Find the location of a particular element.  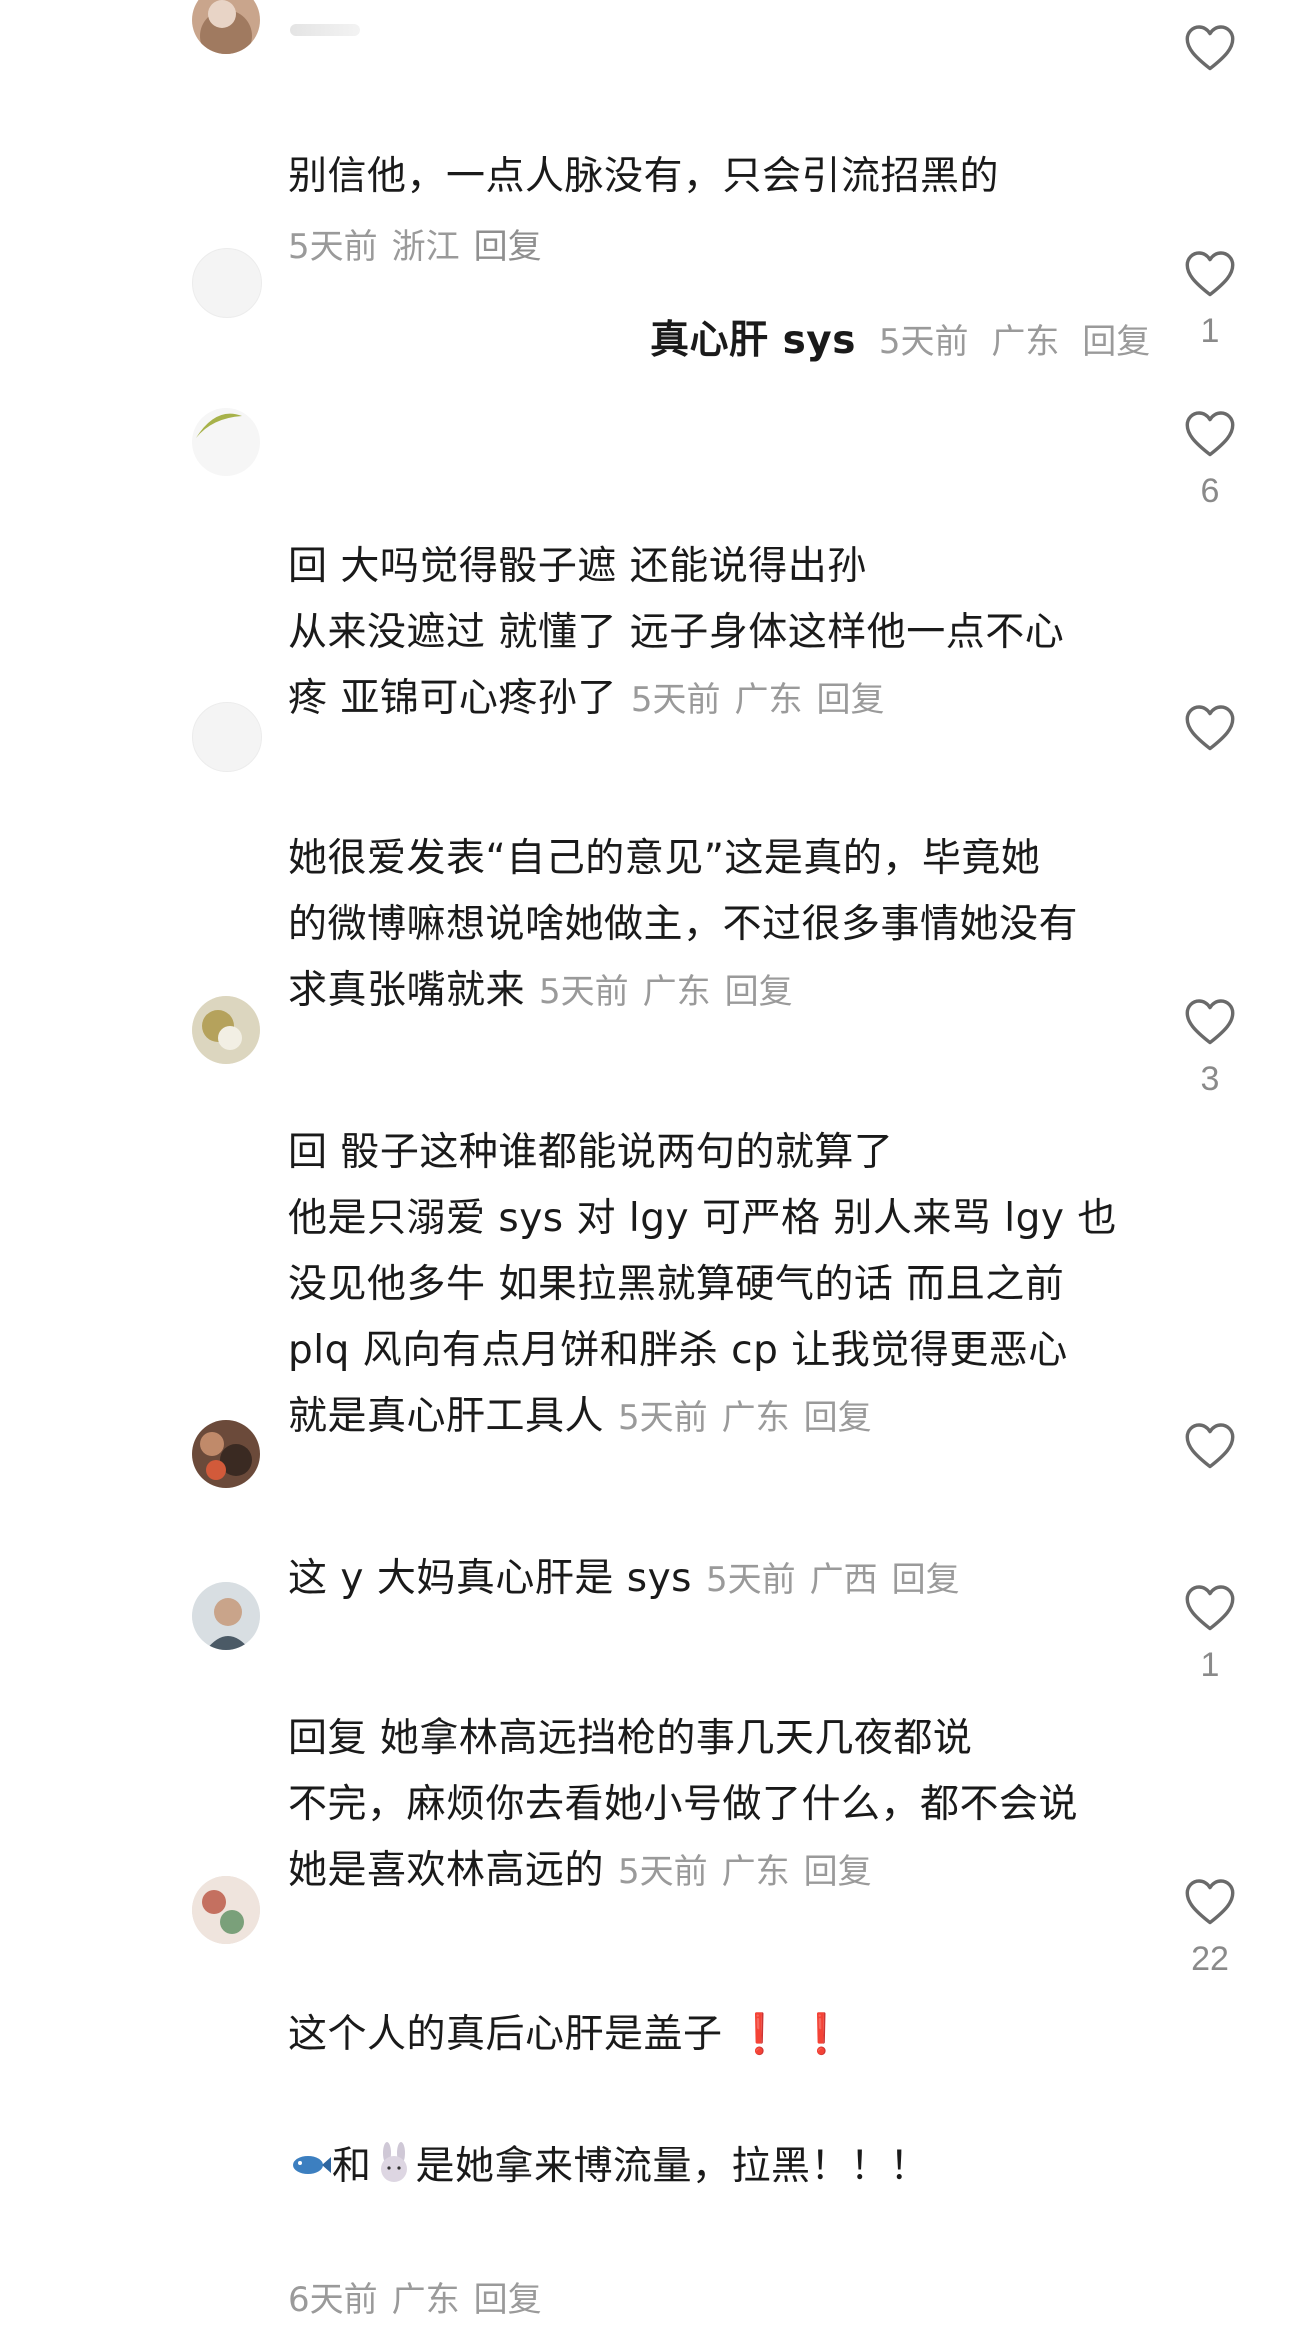

comment-location: 浙江 is located at coordinates (425, 247).